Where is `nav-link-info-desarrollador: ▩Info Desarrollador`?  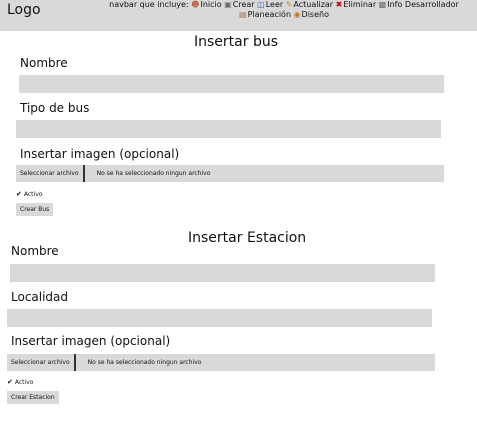
nav-link-info-desarrollador: ▩Info Desarrollador is located at coordinates (419, 4).